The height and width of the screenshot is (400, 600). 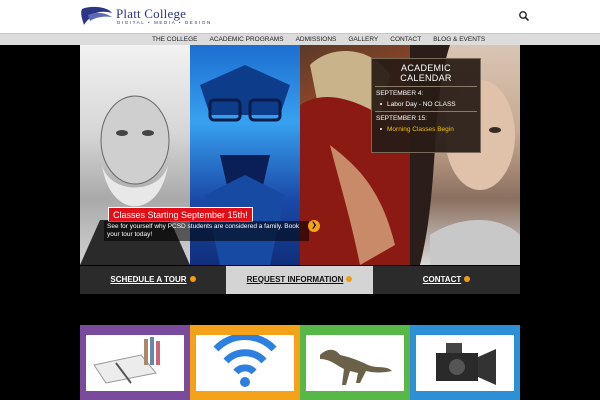 What do you see at coordinates (420, 129) in the screenshot?
I see `calendar-event-text: Morning Classes Begin` at bounding box center [420, 129].